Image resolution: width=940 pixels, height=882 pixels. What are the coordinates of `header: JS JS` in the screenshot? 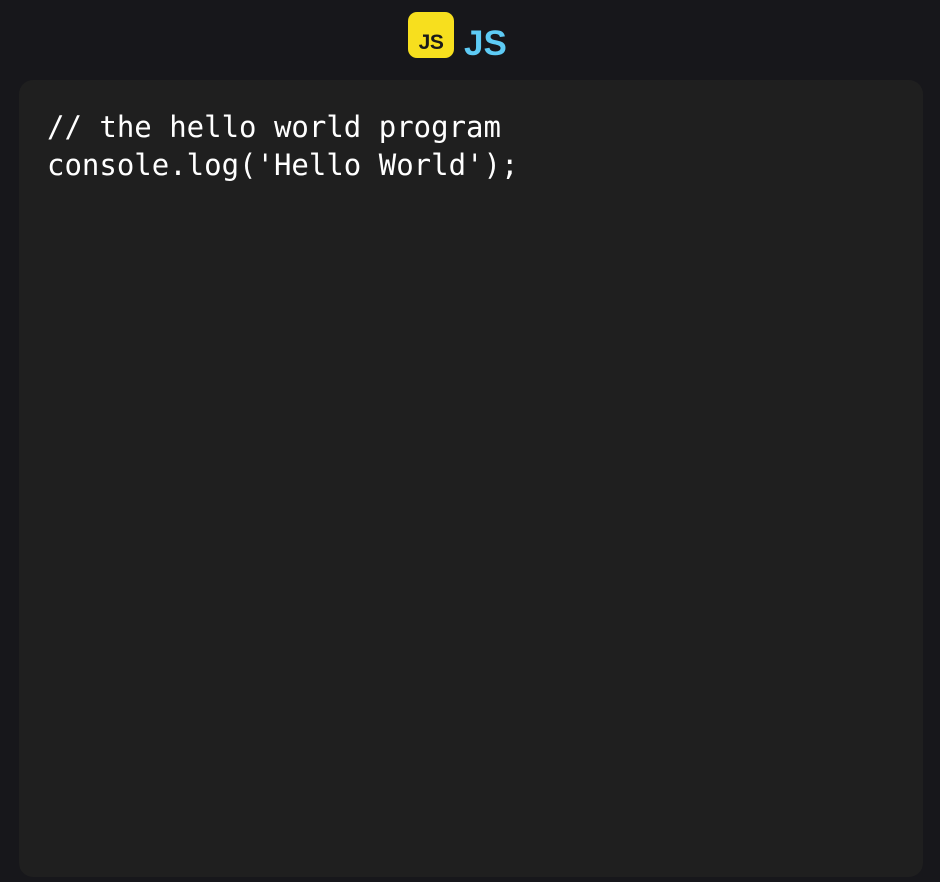 It's located at (470, 40).